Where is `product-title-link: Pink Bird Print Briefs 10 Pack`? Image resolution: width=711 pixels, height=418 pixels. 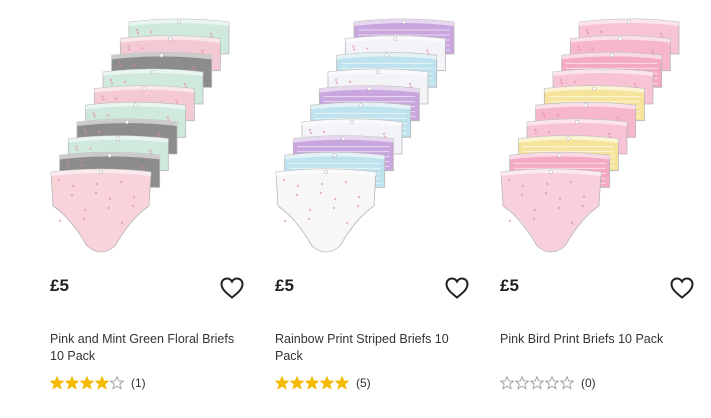
product-title-link: Pink Bird Print Briefs 10 Pack is located at coordinates (597, 339).